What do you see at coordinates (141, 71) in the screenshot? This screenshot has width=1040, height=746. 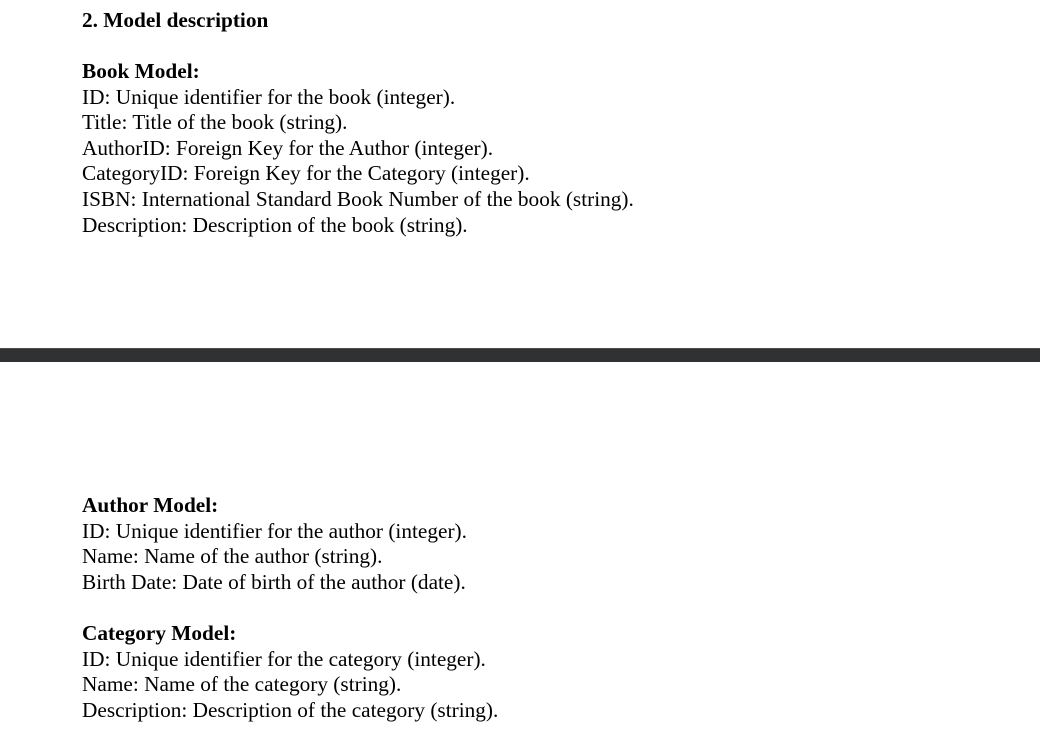 I see `book-model-title: Book Model:` at bounding box center [141, 71].